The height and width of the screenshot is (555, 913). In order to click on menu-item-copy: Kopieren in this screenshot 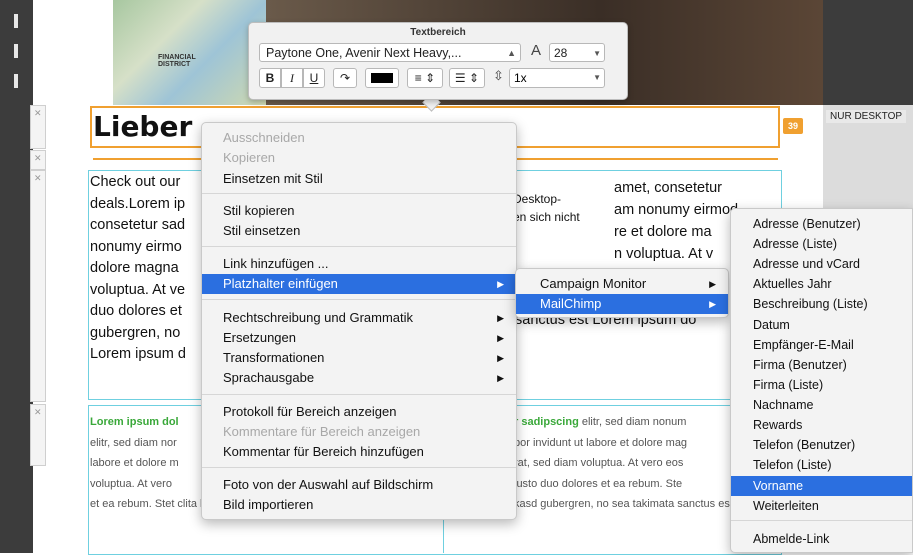, I will do `click(359, 158)`.